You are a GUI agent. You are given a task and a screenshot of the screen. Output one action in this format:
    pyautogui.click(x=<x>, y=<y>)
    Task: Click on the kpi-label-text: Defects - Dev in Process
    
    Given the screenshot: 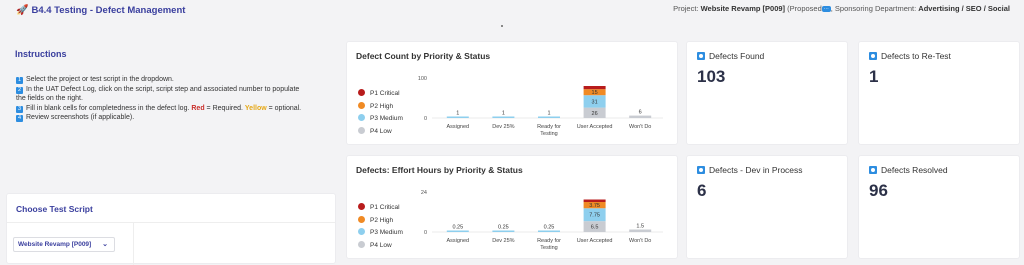 What is the action you would take?
    pyautogui.click(x=756, y=170)
    